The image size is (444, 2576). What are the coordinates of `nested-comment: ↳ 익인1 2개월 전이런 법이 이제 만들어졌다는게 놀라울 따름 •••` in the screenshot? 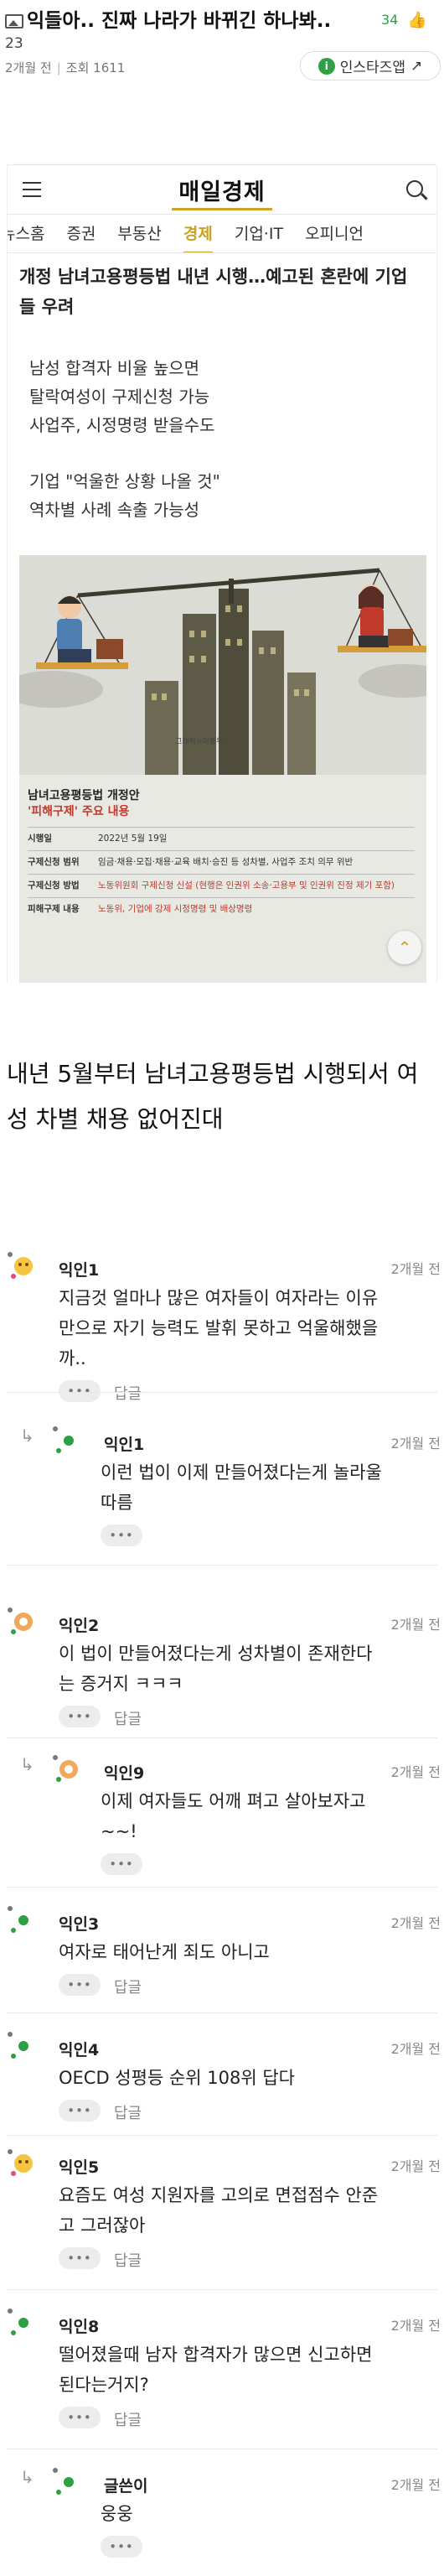 It's located at (222, 1494).